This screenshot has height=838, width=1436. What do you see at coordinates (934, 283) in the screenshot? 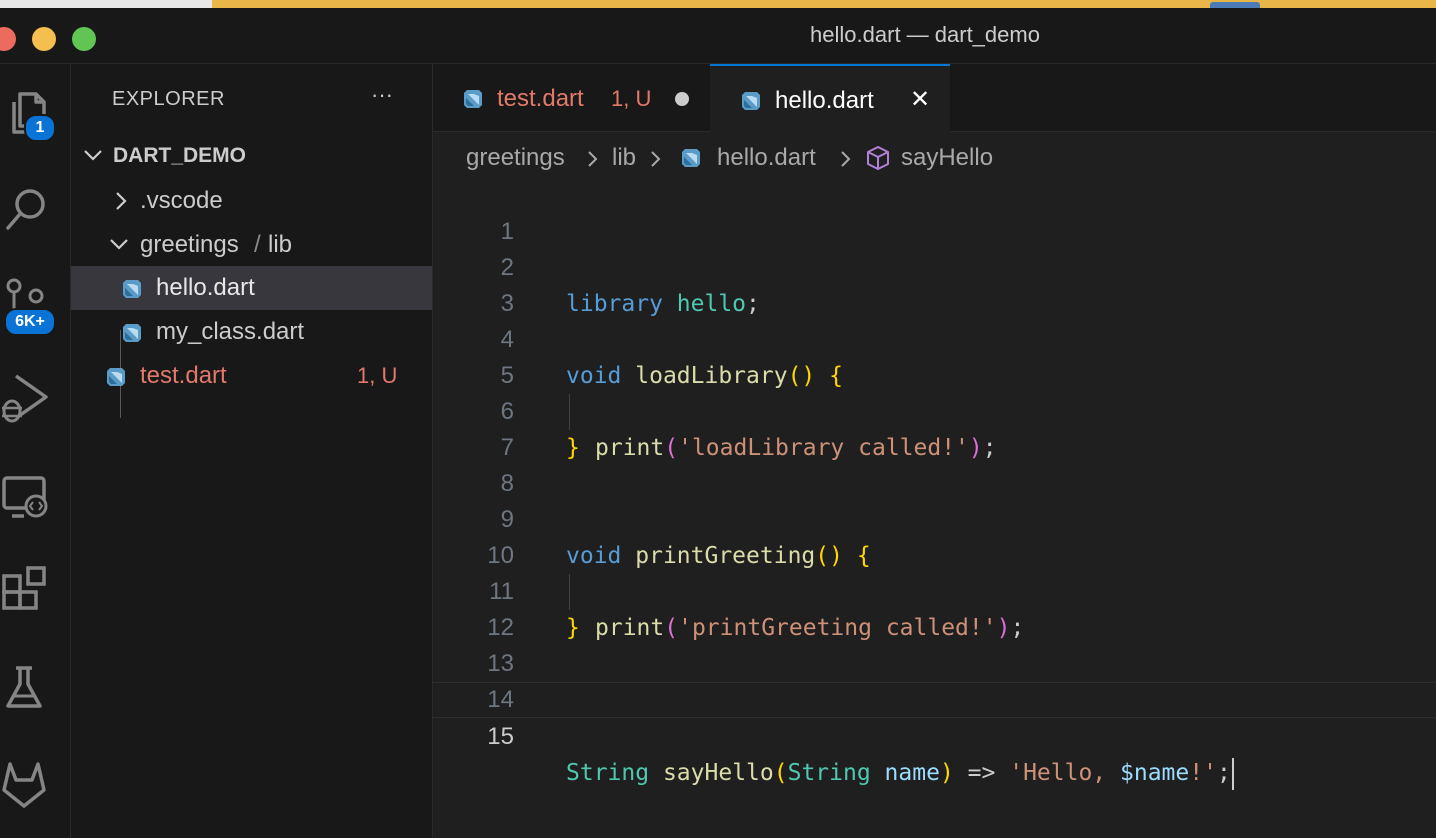
I see `code-line: 3` at bounding box center [934, 283].